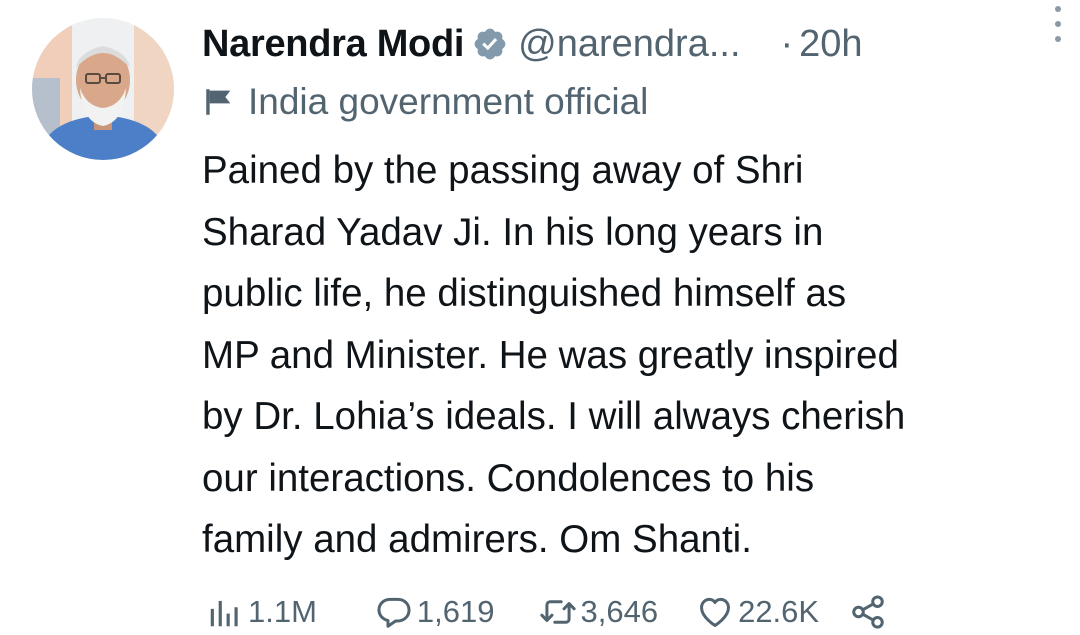 The width and height of the screenshot is (1080, 635). I want to click on avatar-image, so click(103, 89).